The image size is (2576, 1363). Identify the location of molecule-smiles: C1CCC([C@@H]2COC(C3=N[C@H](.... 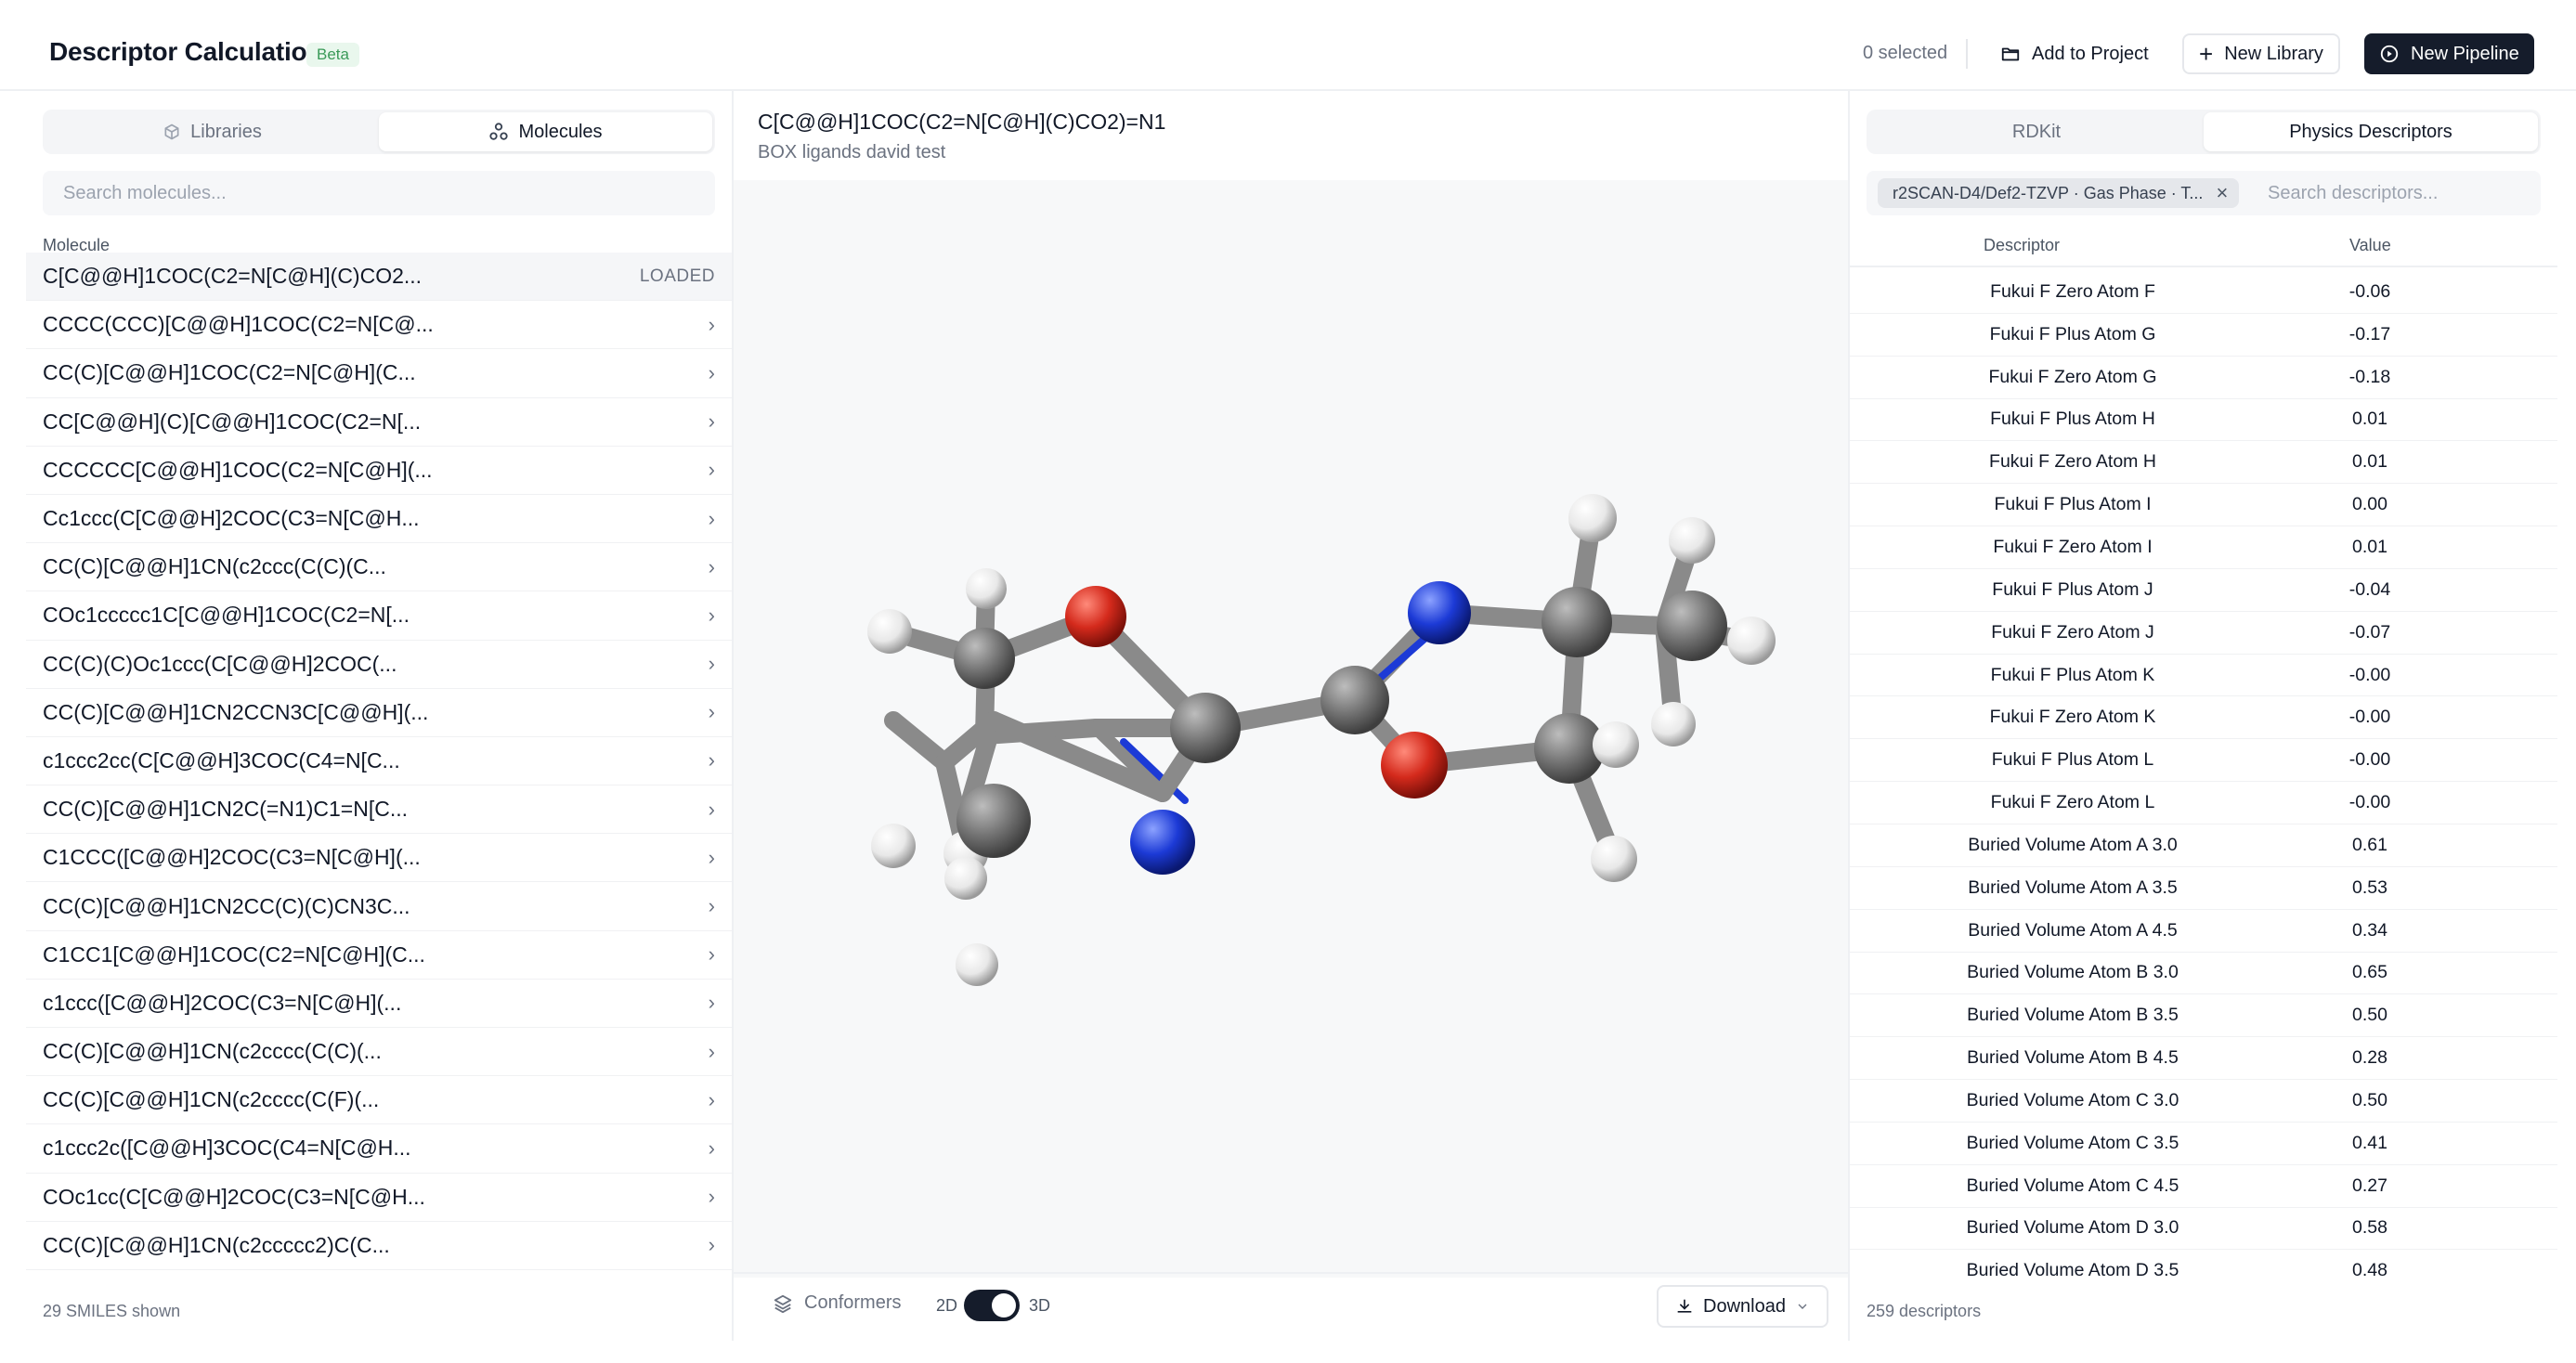
(232, 857).